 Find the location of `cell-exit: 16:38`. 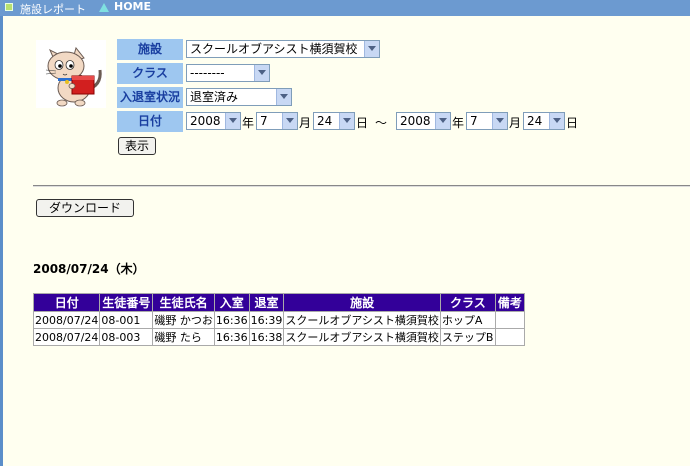

cell-exit: 16:38 is located at coordinates (266, 337).